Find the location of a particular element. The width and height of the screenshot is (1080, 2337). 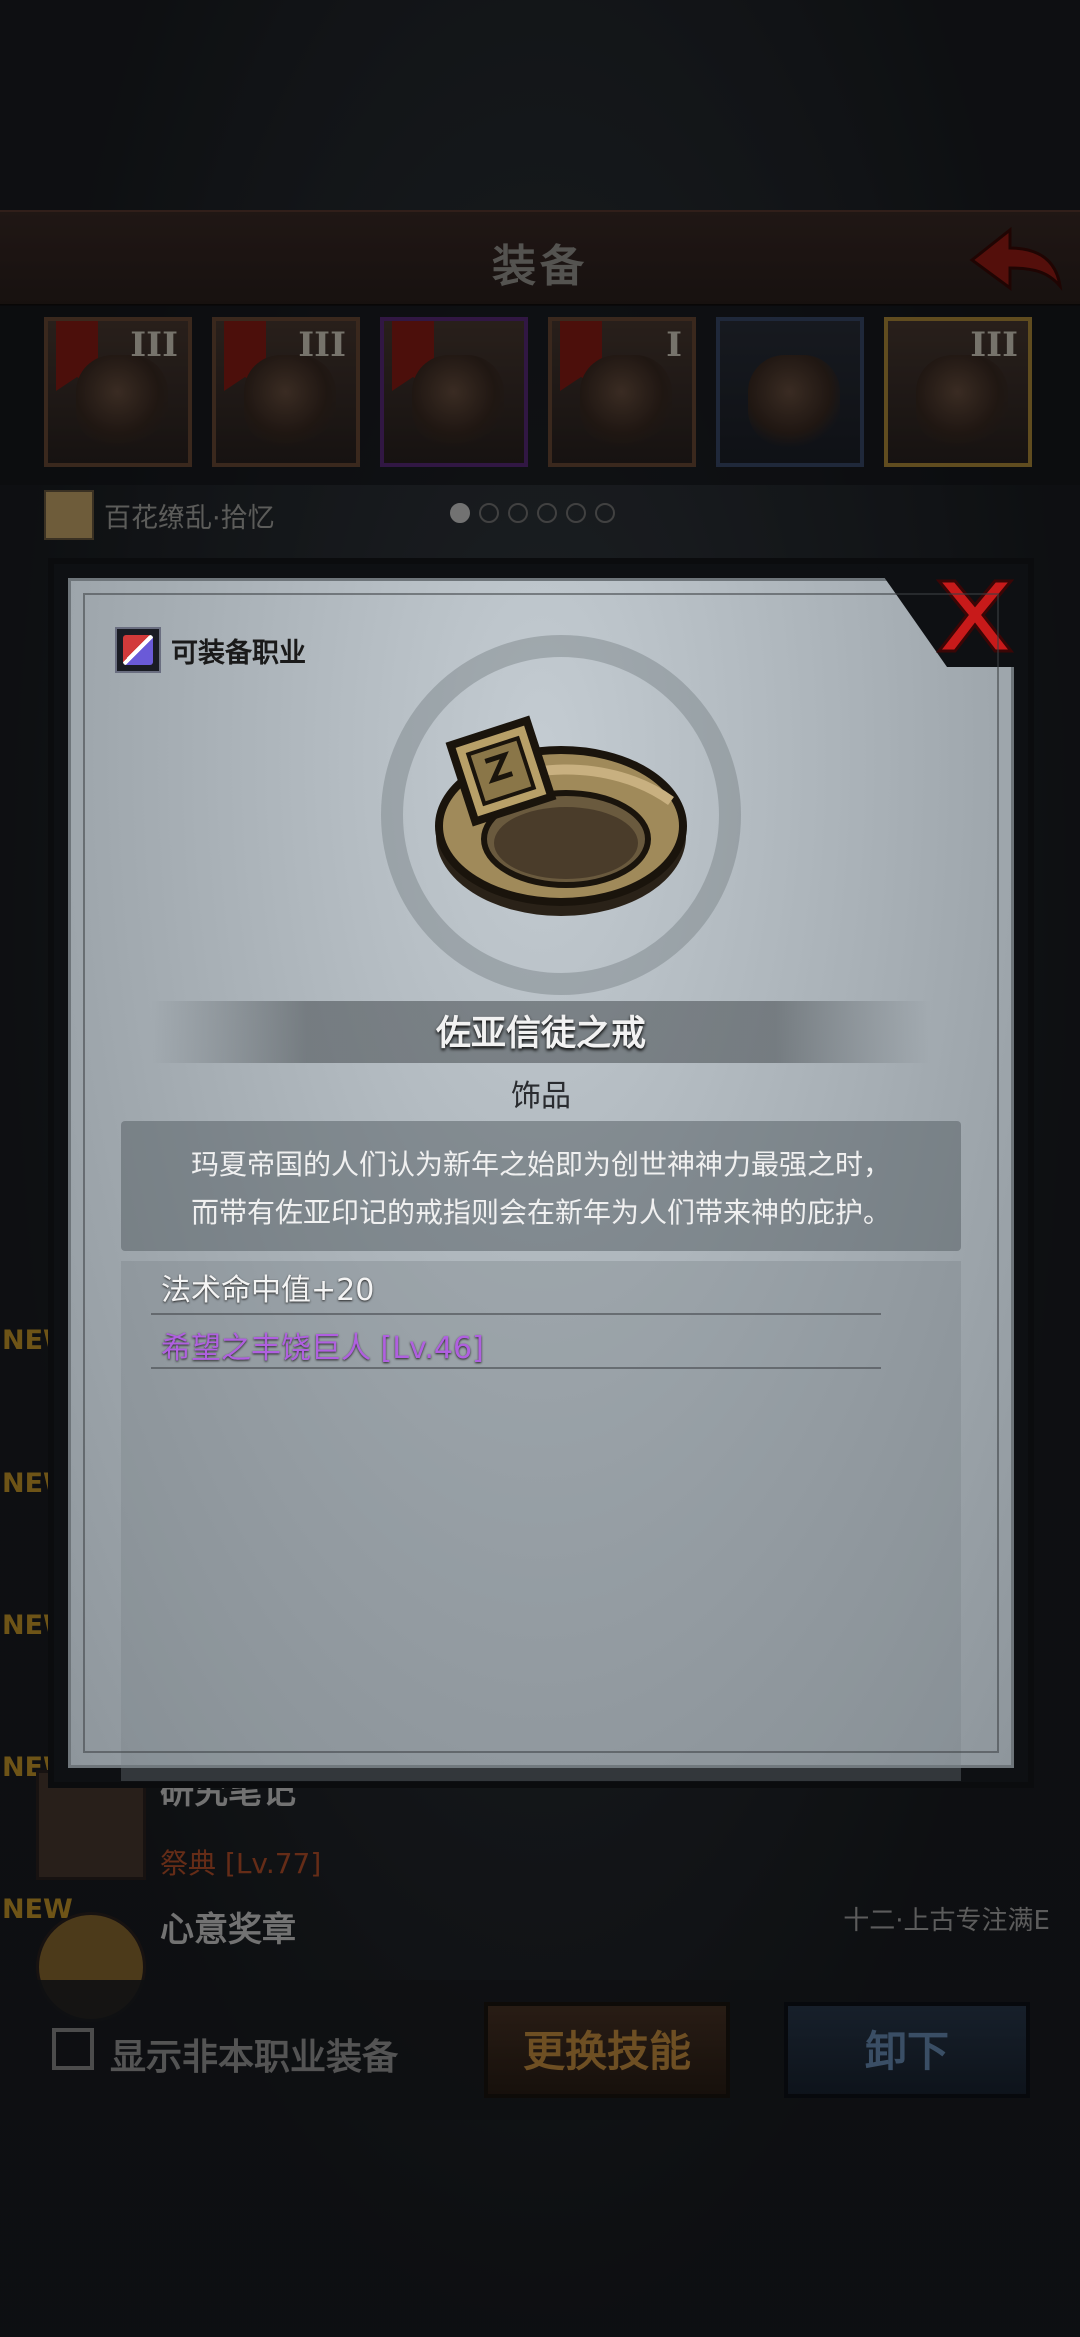

close-icon is located at coordinates (947, 617).